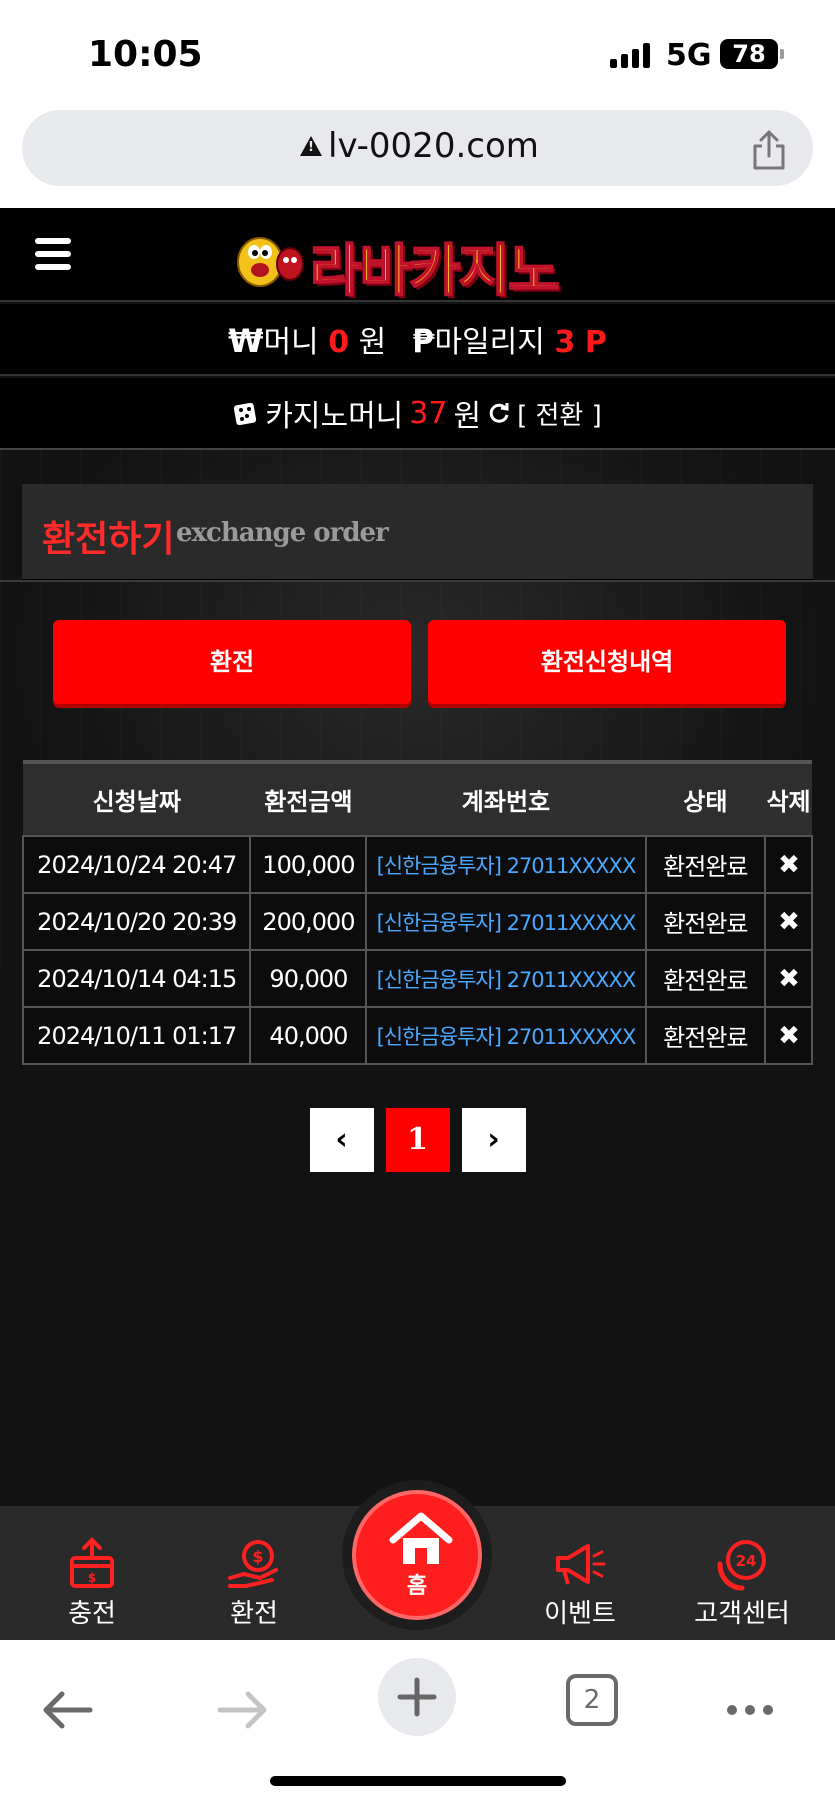 Image resolution: width=835 pixels, height=1807 pixels. Describe the element at coordinates (749, 54) in the screenshot. I see `battery-icon: 78` at that location.